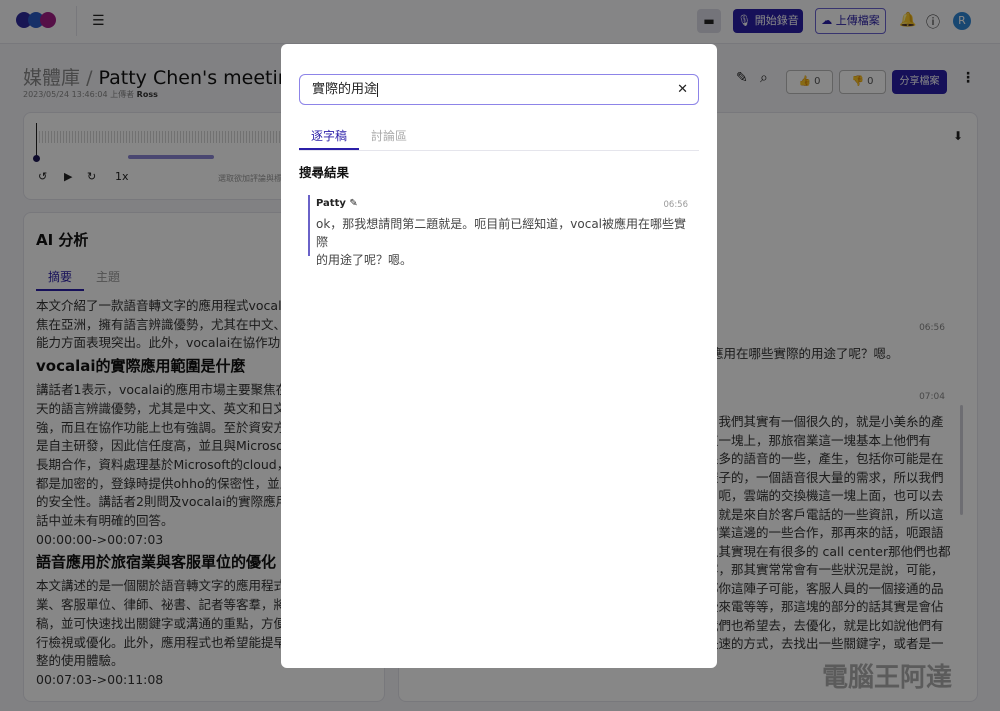 The height and width of the screenshot is (711, 1000). Describe the element at coordinates (324, 172) in the screenshot. I see `results-title: 搜尋結果` at that location.